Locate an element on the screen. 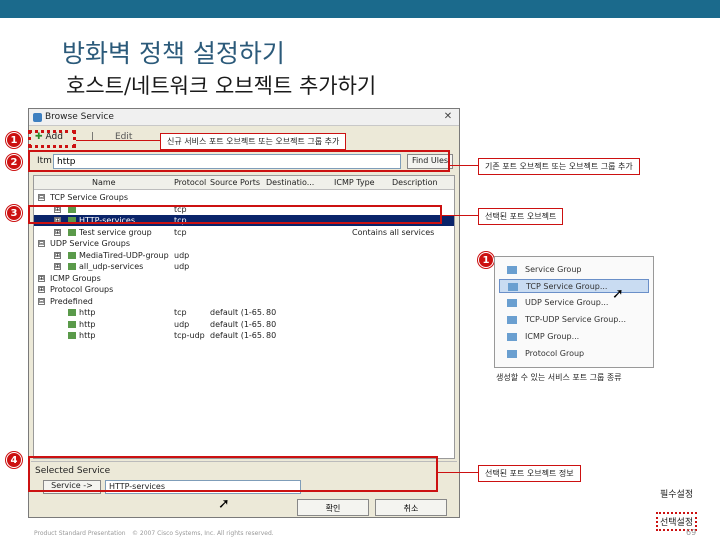 Image resolution: width=720 pixels, height=540 pixels. app-icon is located at coordinates (37, 117).